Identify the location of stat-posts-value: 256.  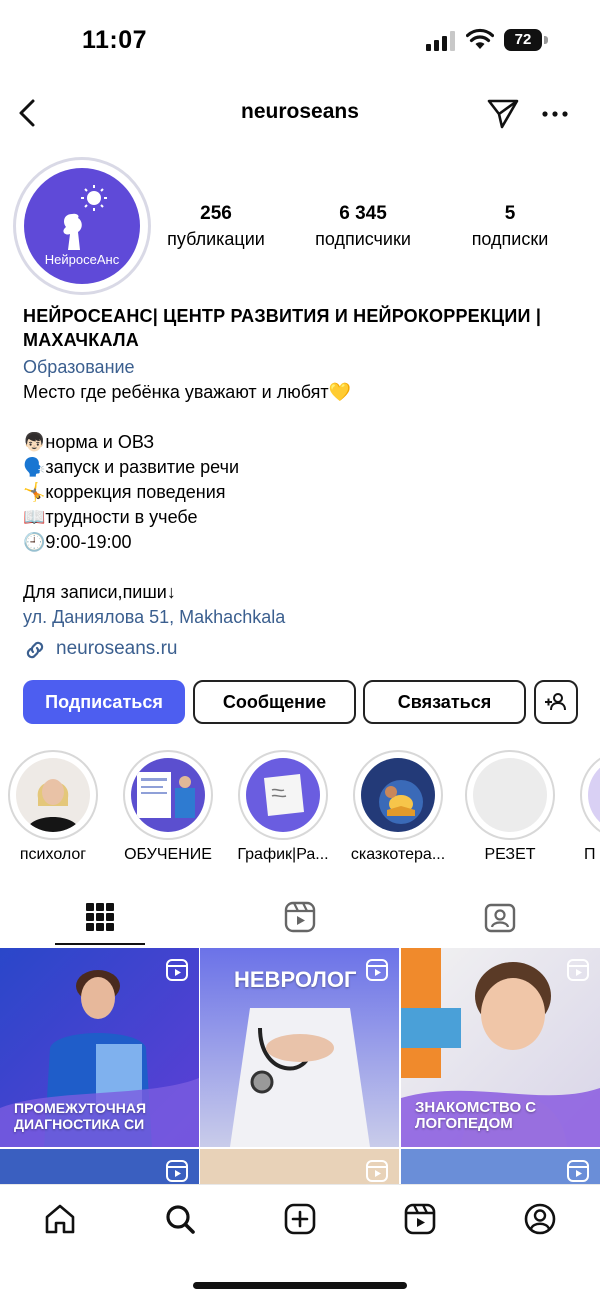
(216, 213).